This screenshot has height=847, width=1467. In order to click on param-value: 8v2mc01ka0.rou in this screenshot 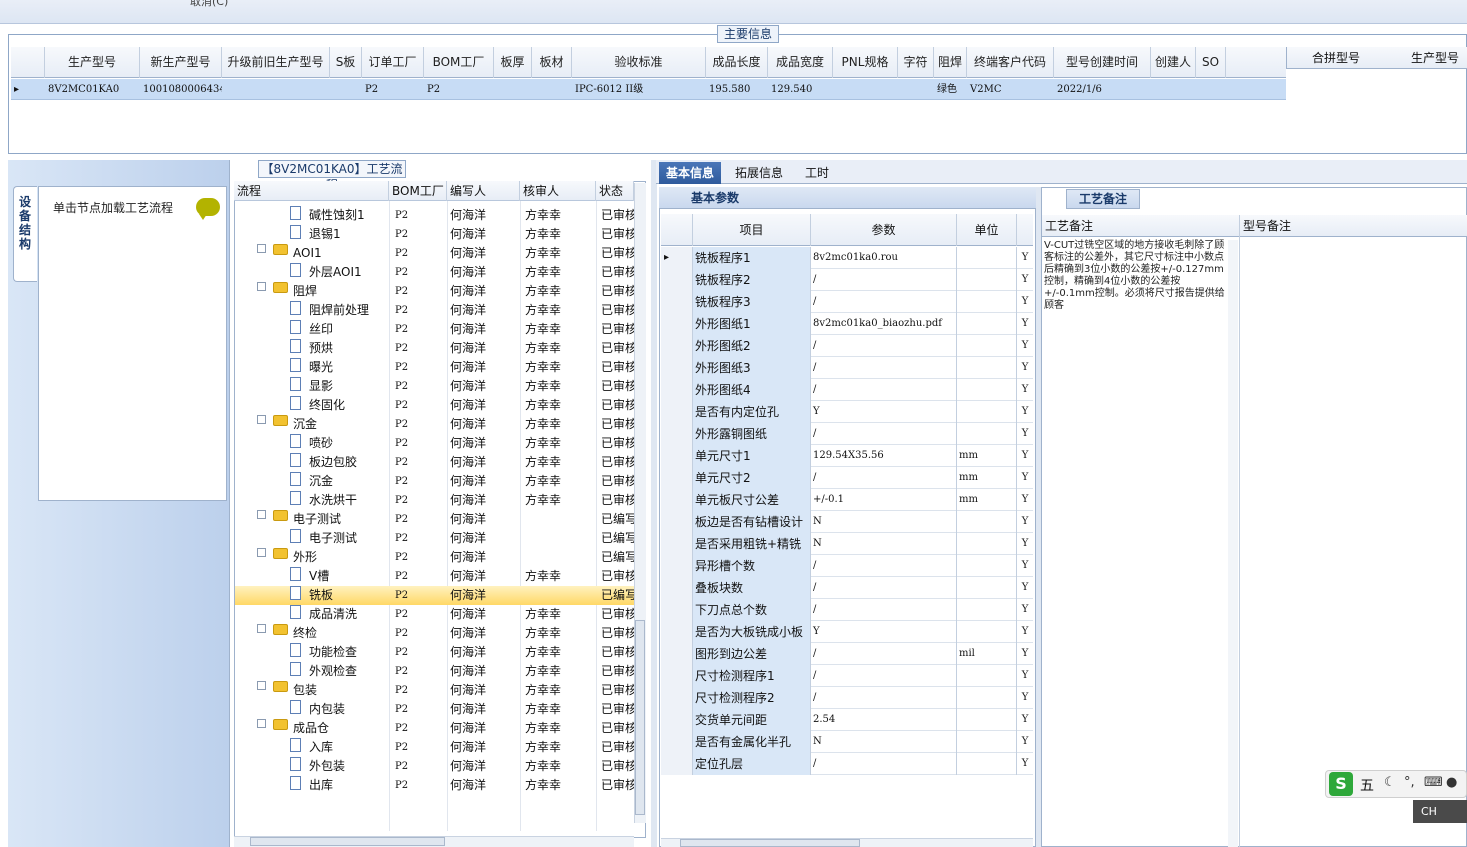, I will do `click(884, 258)`.